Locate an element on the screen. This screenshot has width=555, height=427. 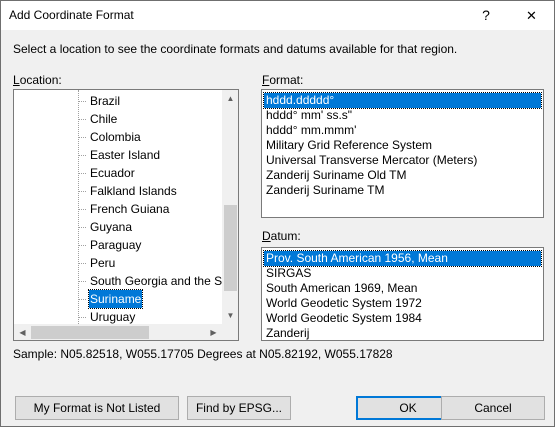
location-tree-item: Ecuador is located at coordinates (118, 173).